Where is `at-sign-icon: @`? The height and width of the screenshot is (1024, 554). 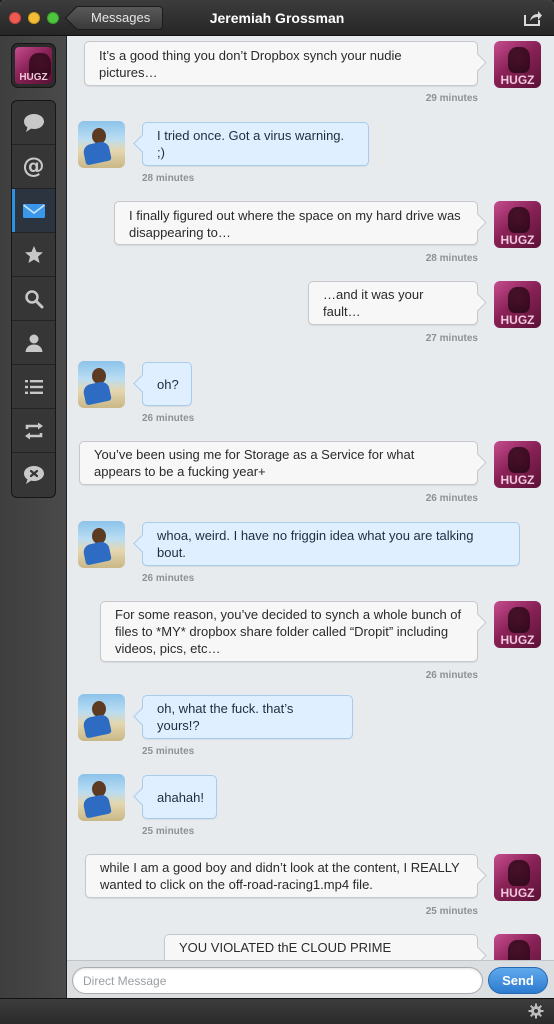
at-sign-icon: @ is located at coordinates (33, 166).